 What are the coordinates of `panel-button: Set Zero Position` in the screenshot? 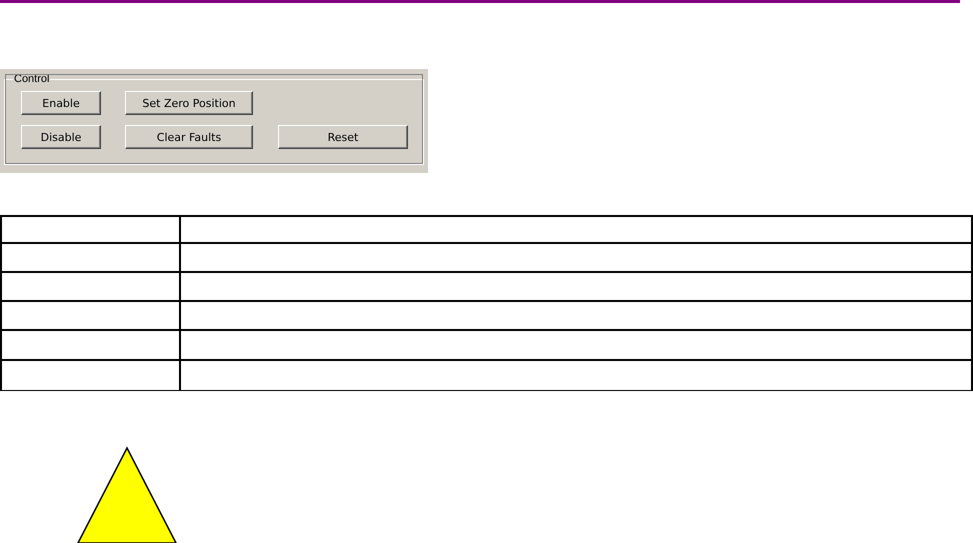 It's located at (189, 103).